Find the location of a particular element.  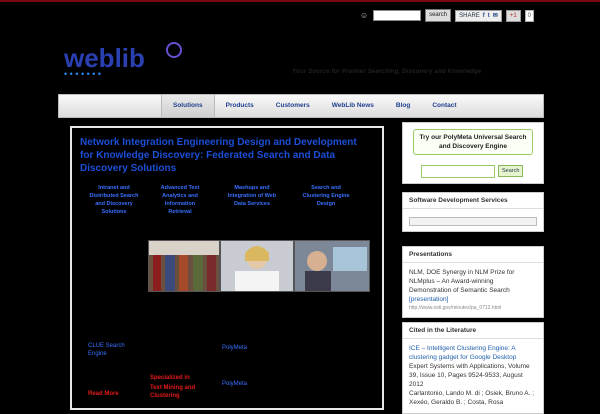

woman-with-paper-photo is located at coordinates (257, 266).